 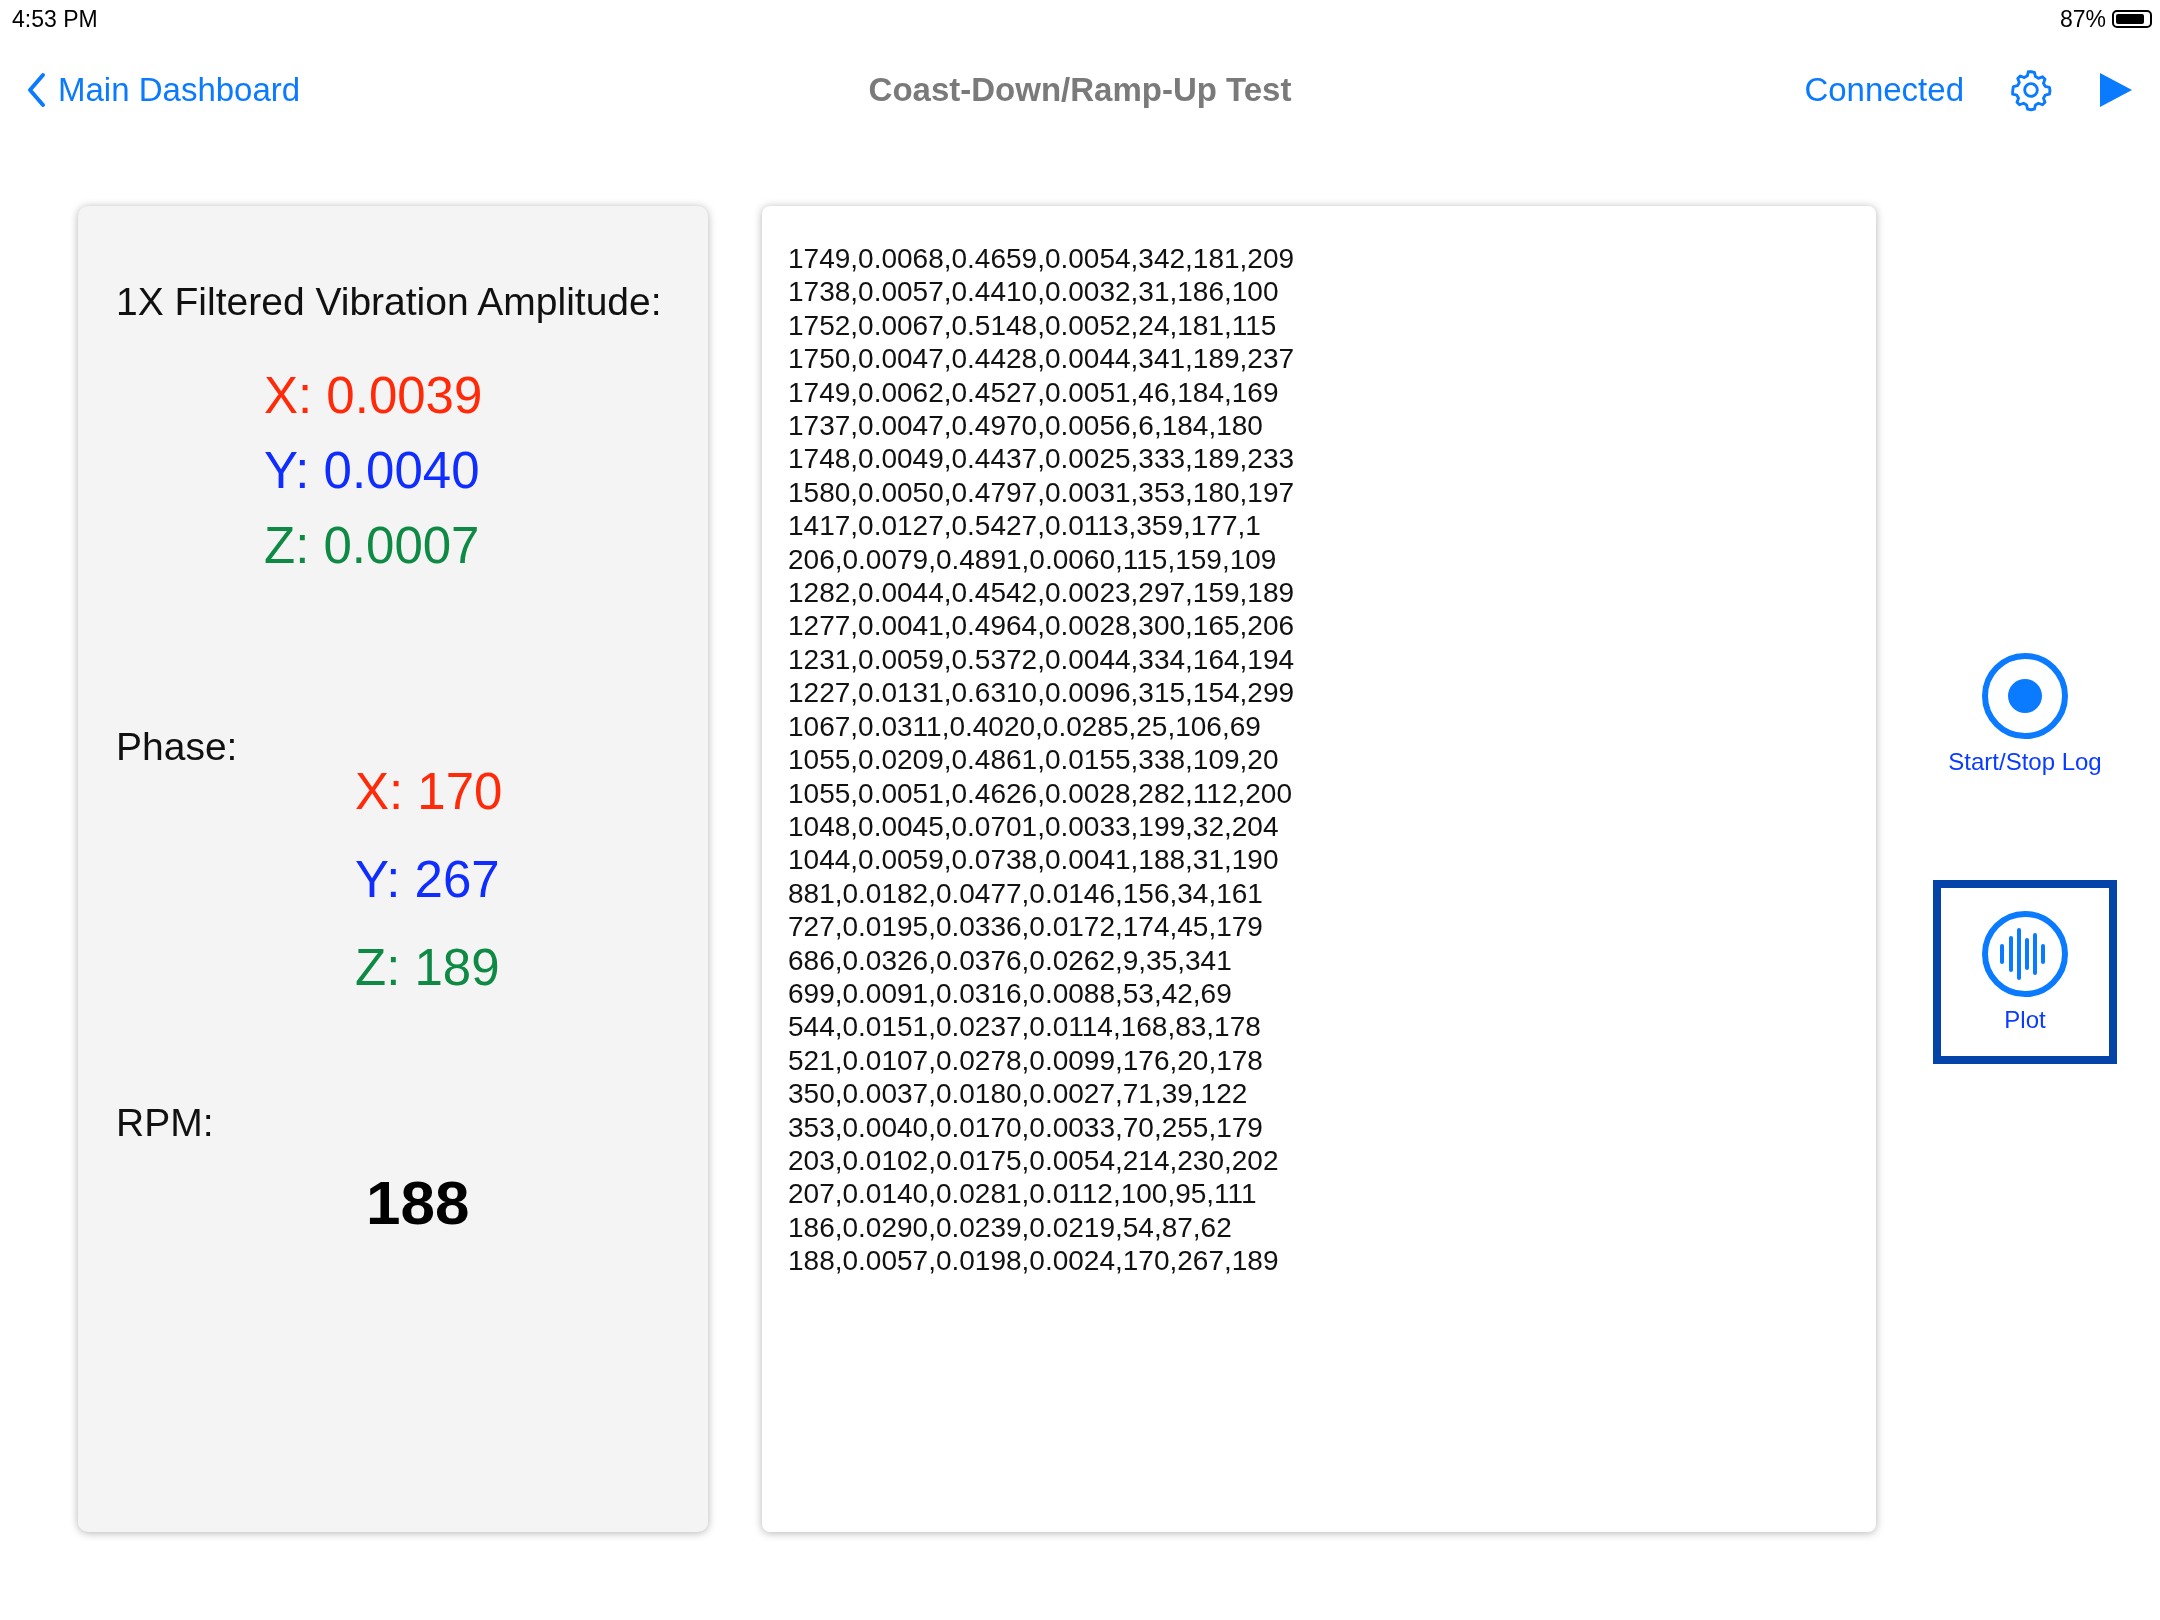 What do you see at coordinates (2116, 90) in the screenshot?
I see `play-icon` at bounding box center [2116, 90].